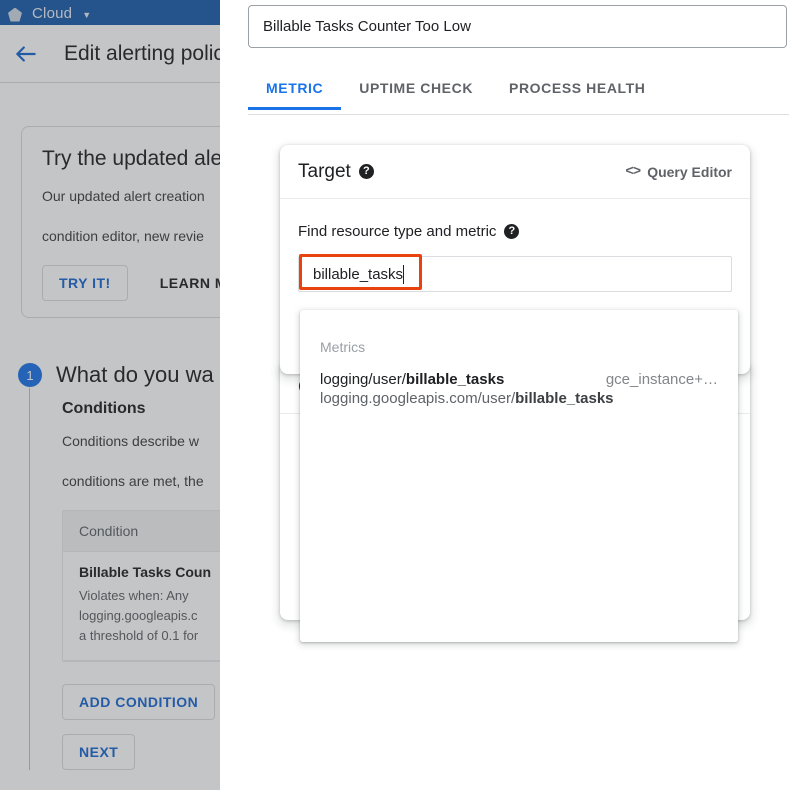 The height and width of the screenshot is (790, 789). What do you see at coordinates (324, 171) in the screenshot?
I see `target-title: Target` at bounding box center [324, 171].